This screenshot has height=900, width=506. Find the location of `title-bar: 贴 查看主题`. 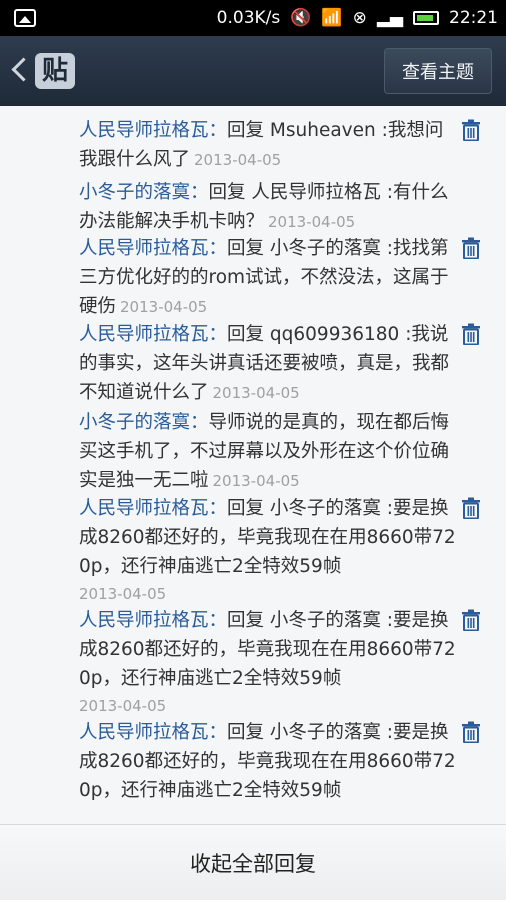

title-bar: 贴 查看主题 is located at coordinates (253, 71).